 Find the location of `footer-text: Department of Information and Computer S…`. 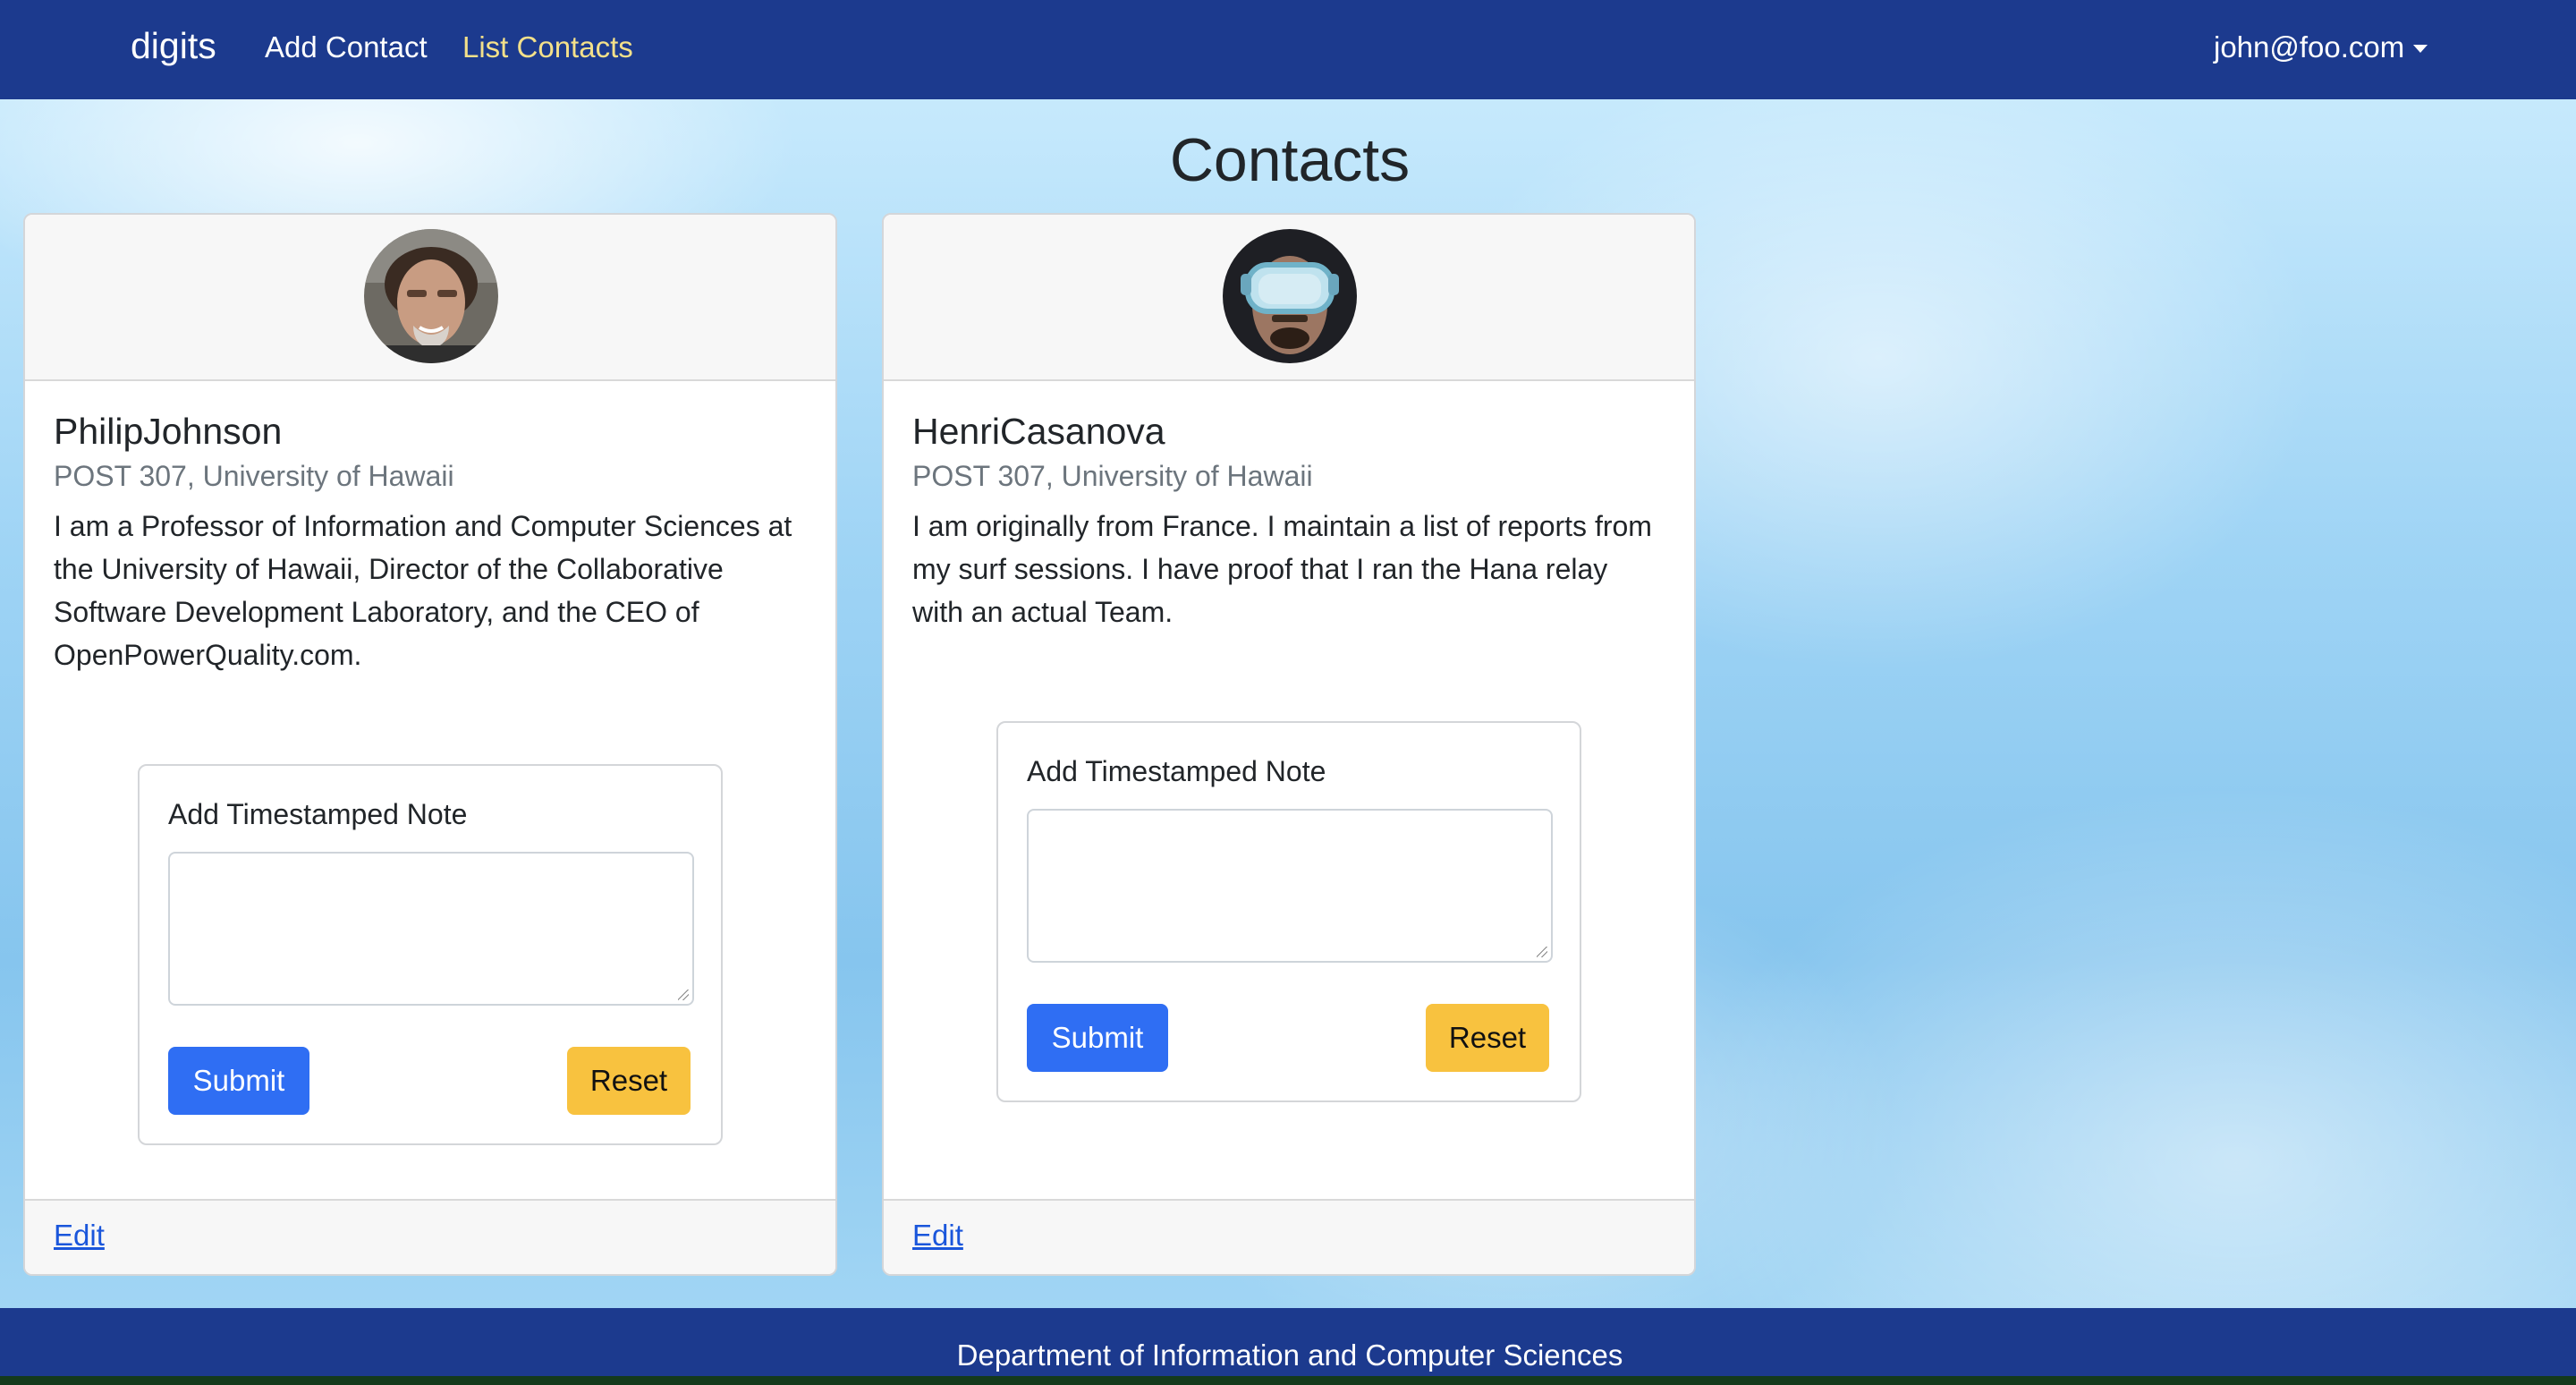

footer-text: Department of Information and Computer S… is located at coordinates (1289, 1355).